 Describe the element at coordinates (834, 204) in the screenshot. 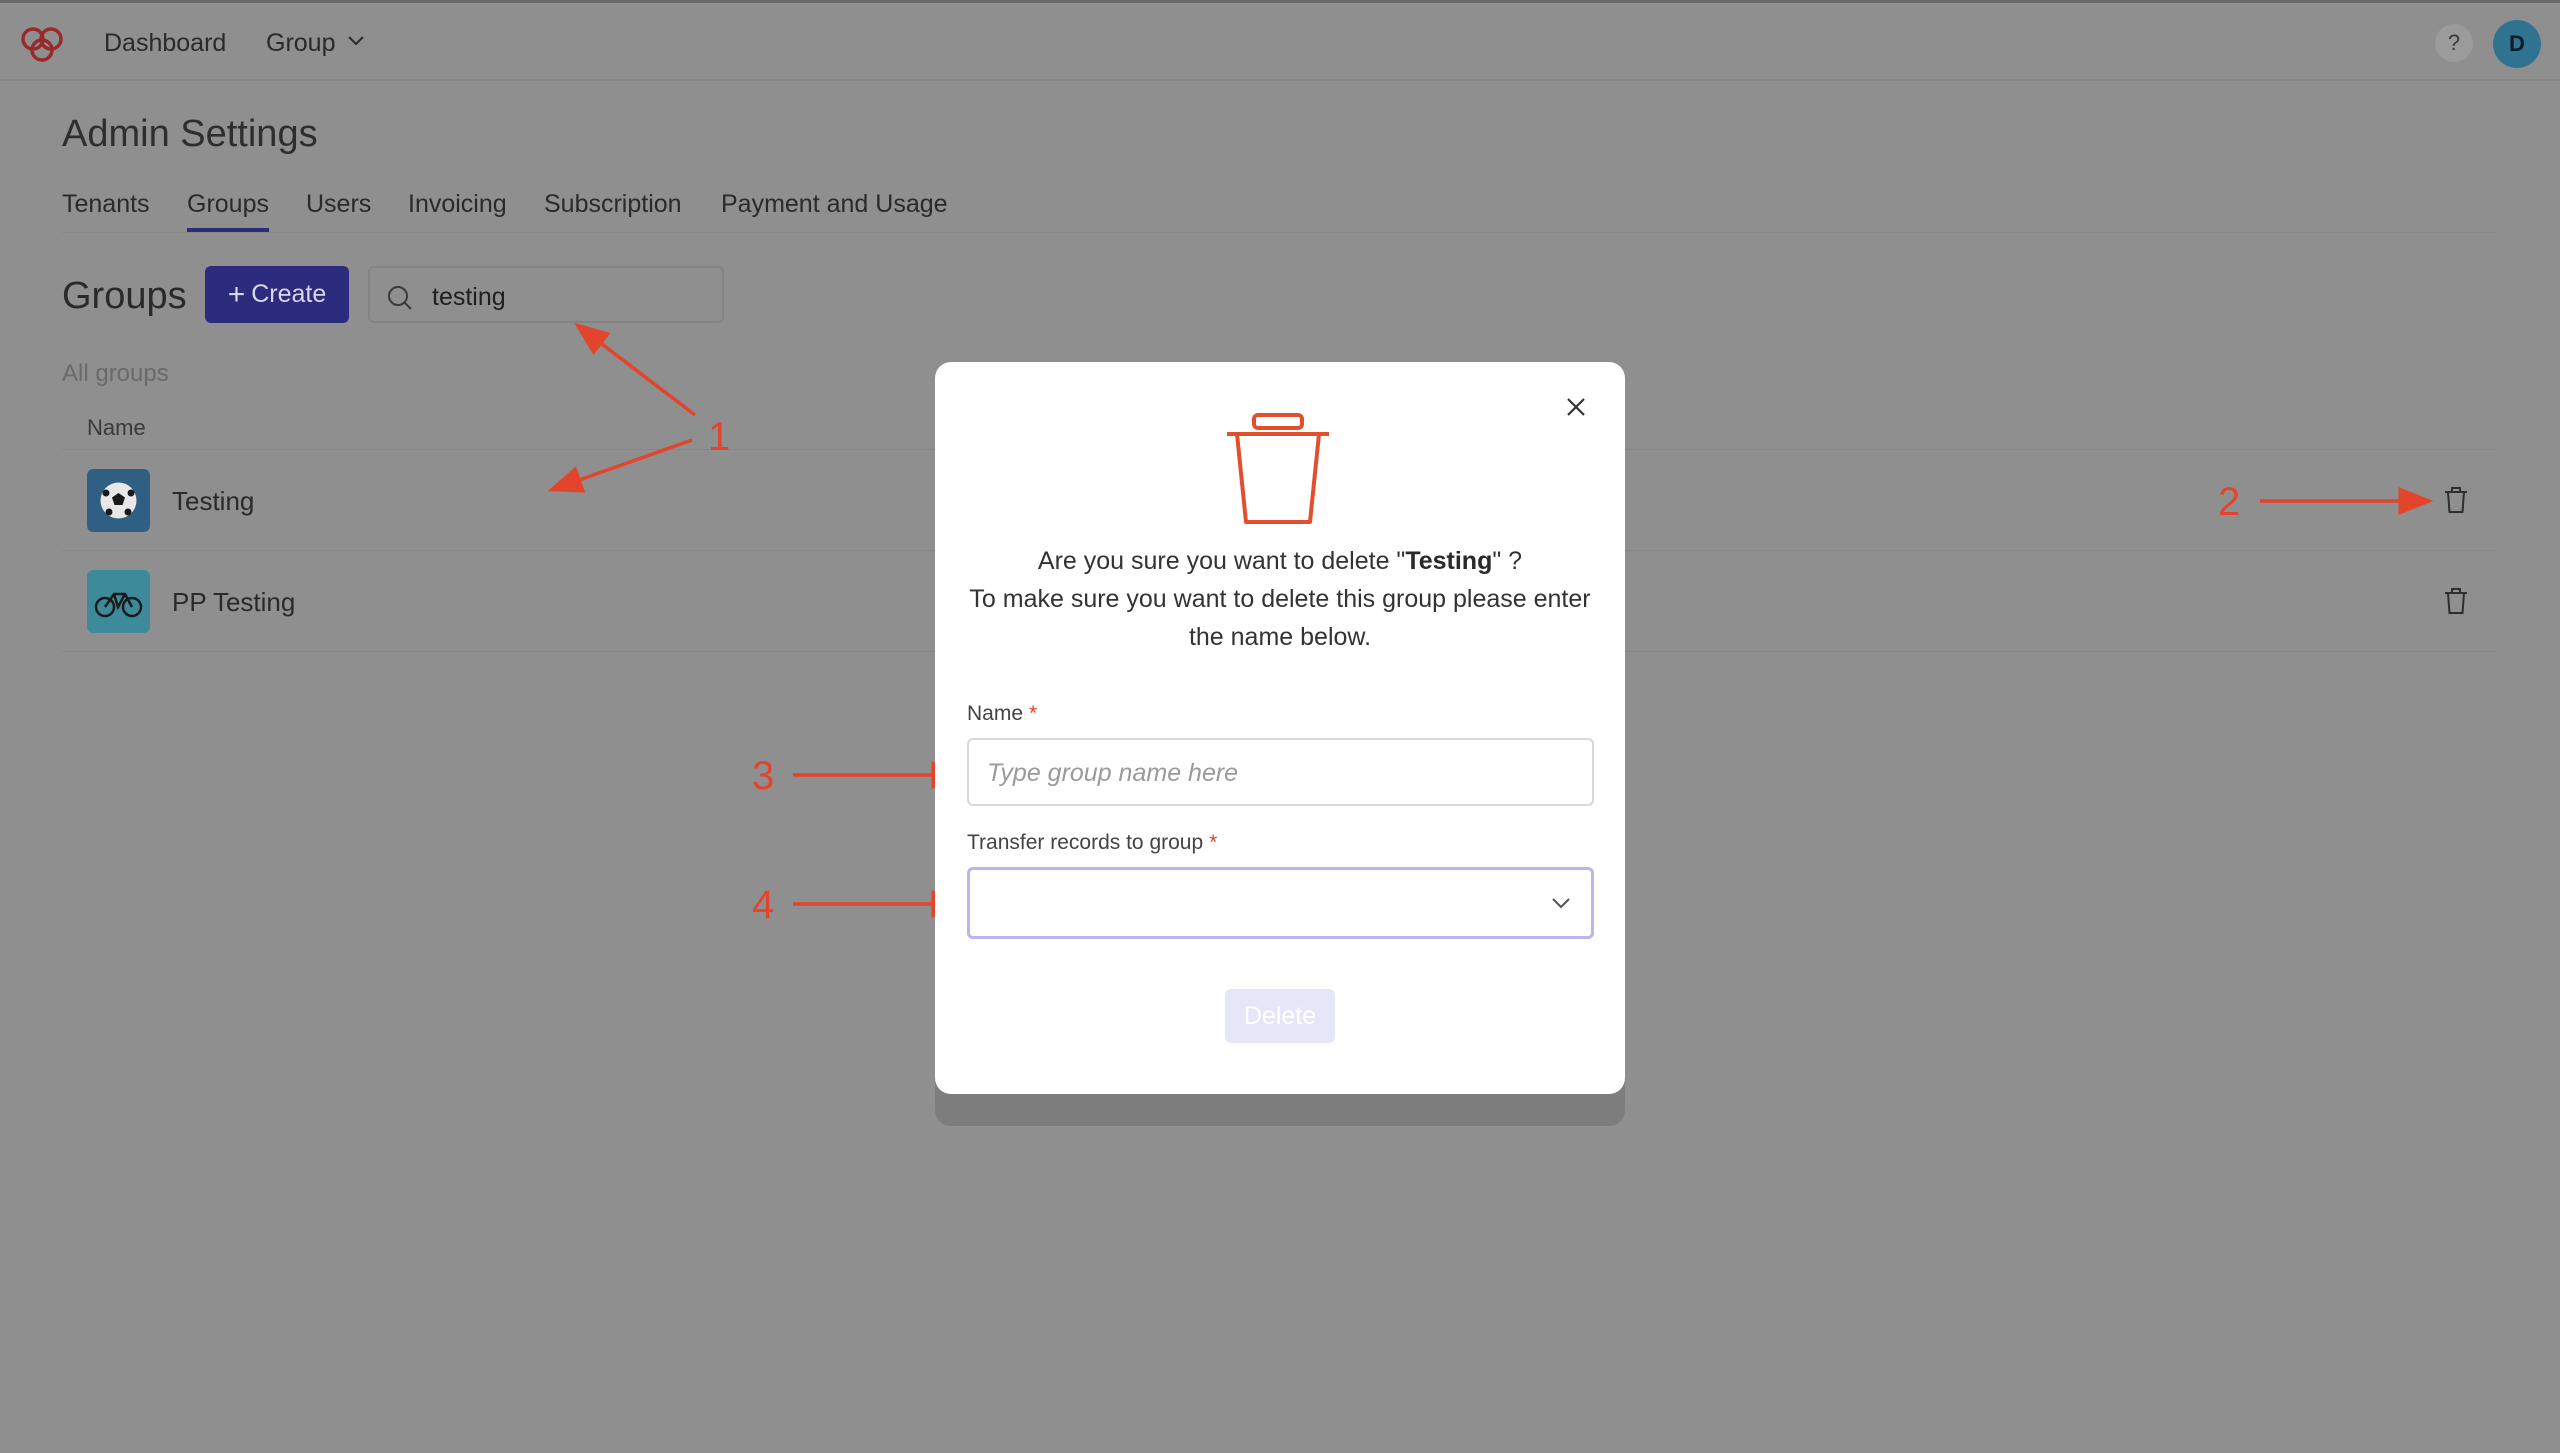

I see `tab-payment-and-usage: Payment and Usage` at that location.